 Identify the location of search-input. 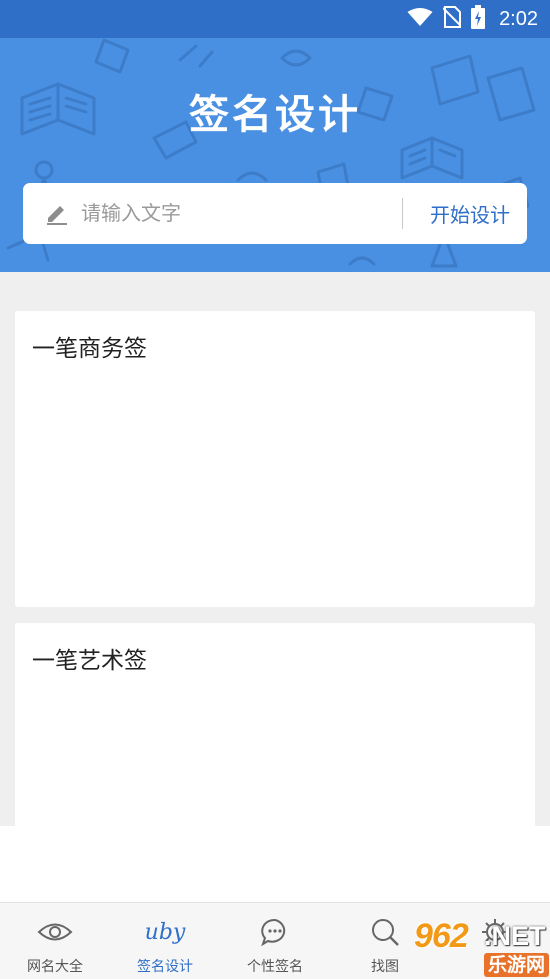
(236, 213).